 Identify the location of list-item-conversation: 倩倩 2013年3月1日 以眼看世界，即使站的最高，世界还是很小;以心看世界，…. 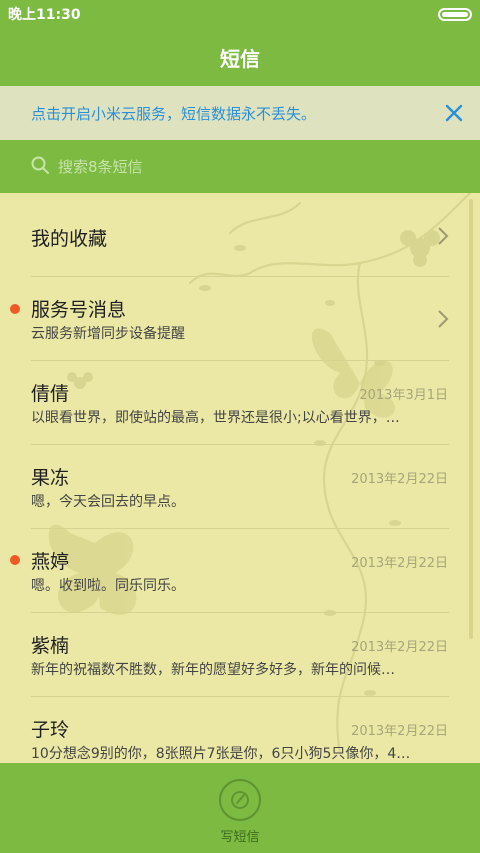
(240, 403).